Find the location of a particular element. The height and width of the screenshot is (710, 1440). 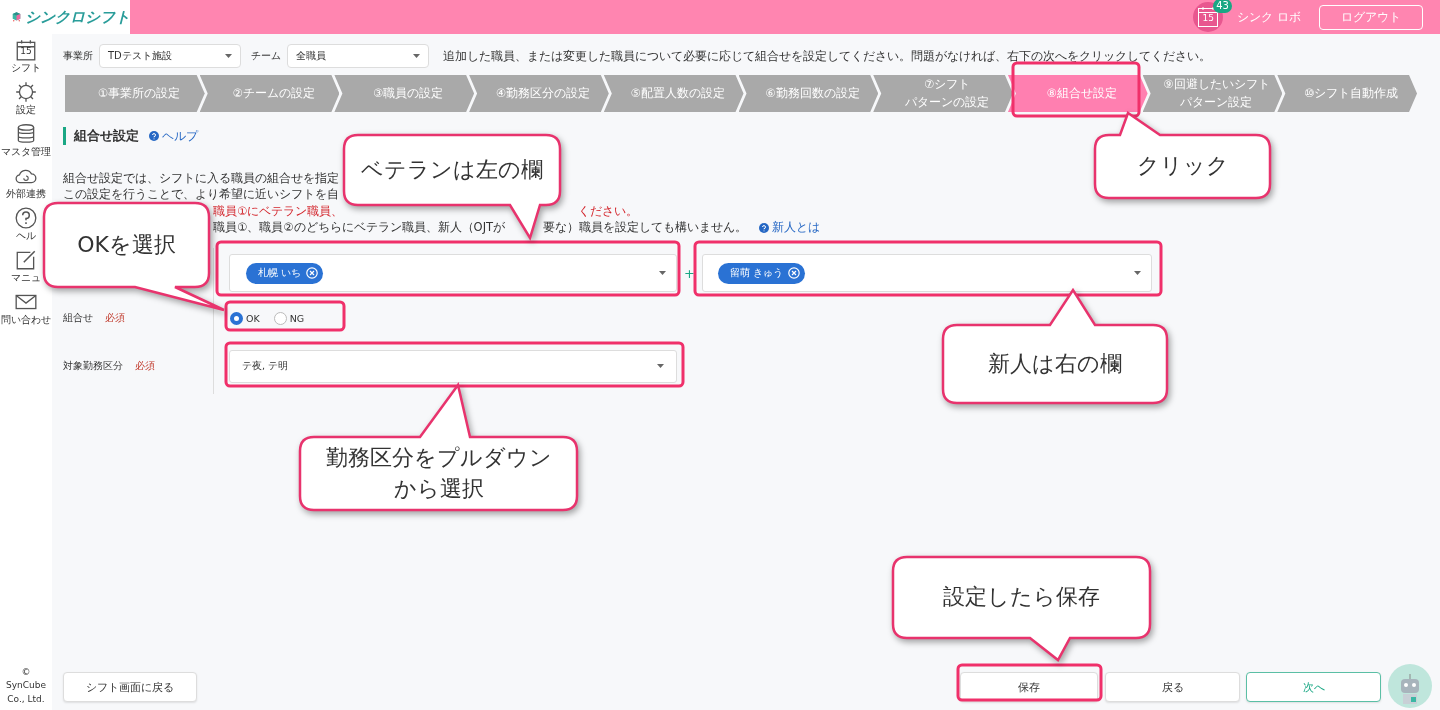

back-to-shift-button: シフト画面に戻る is located at coordinates (130, 687).